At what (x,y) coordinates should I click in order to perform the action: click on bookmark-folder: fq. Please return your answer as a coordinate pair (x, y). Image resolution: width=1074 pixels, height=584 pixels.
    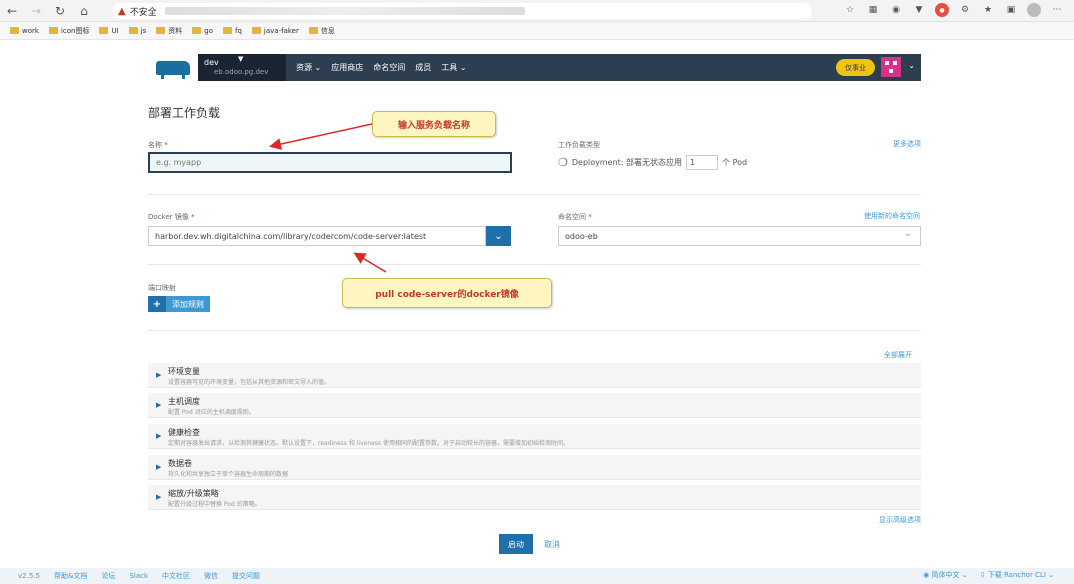
    Looking at the image, I should click on (232, 31).